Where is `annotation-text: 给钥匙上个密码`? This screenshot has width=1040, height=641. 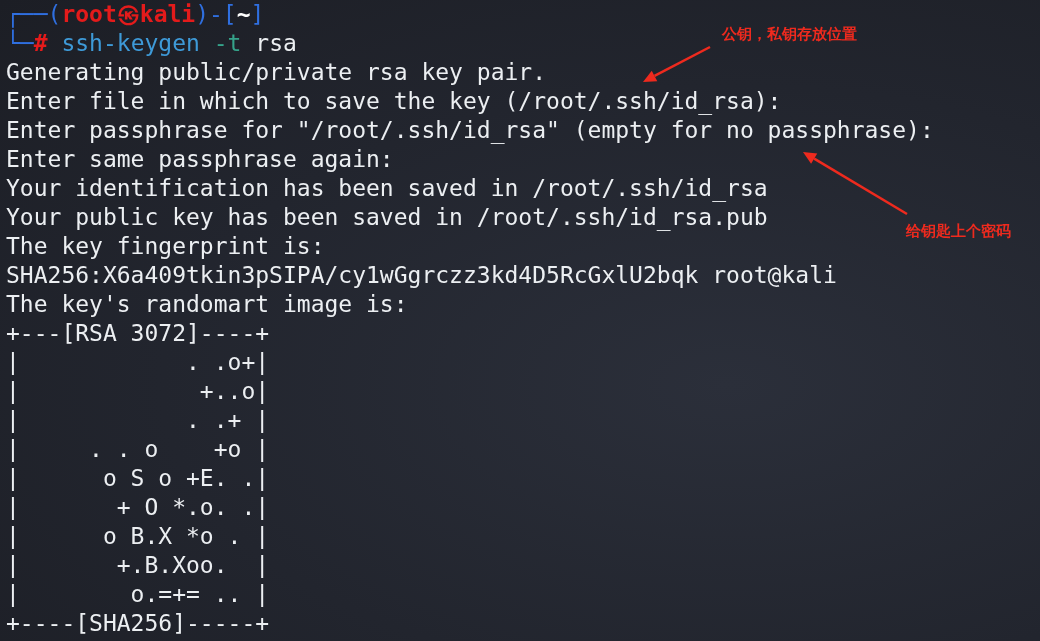 annotation-text: 给钥匙上个密码 is located at coordinates (958, 231).